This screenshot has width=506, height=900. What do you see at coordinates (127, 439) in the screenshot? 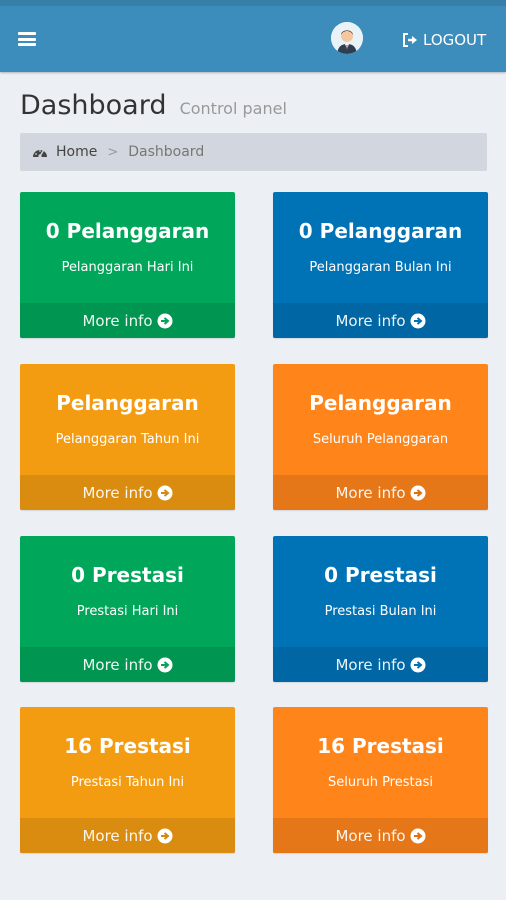
I see `box-subtitle: Pelanggaran Tahun Ini` at bounding box center [127, 439].